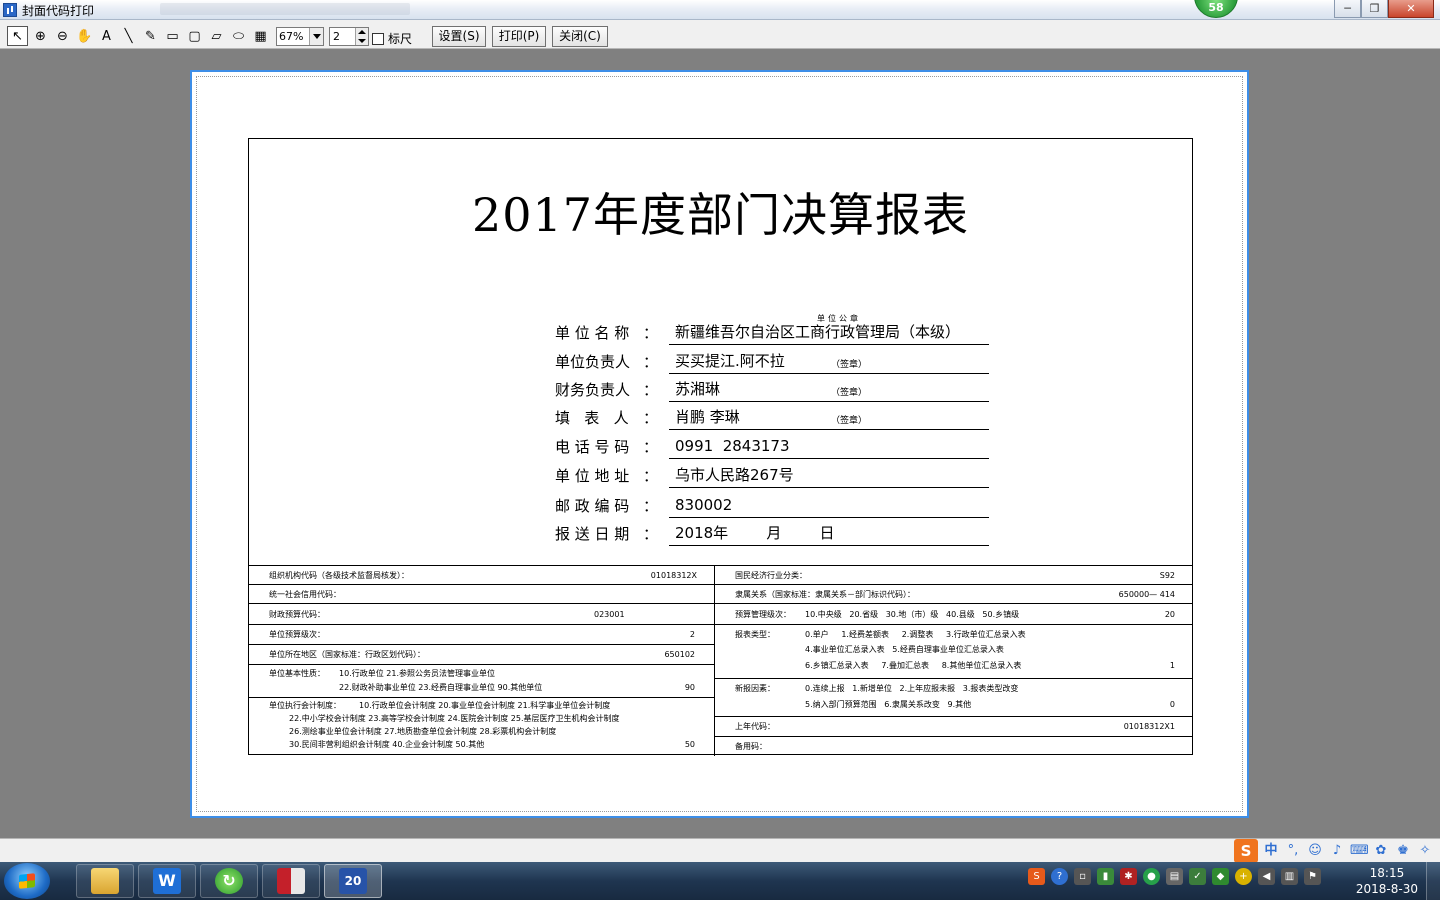 This screenshot has width=1440, height=900. What do you see at coordinates (1411, 9) in the screenshot?
I see `close-window-button: ✕` at bounding box center [1411, 9].